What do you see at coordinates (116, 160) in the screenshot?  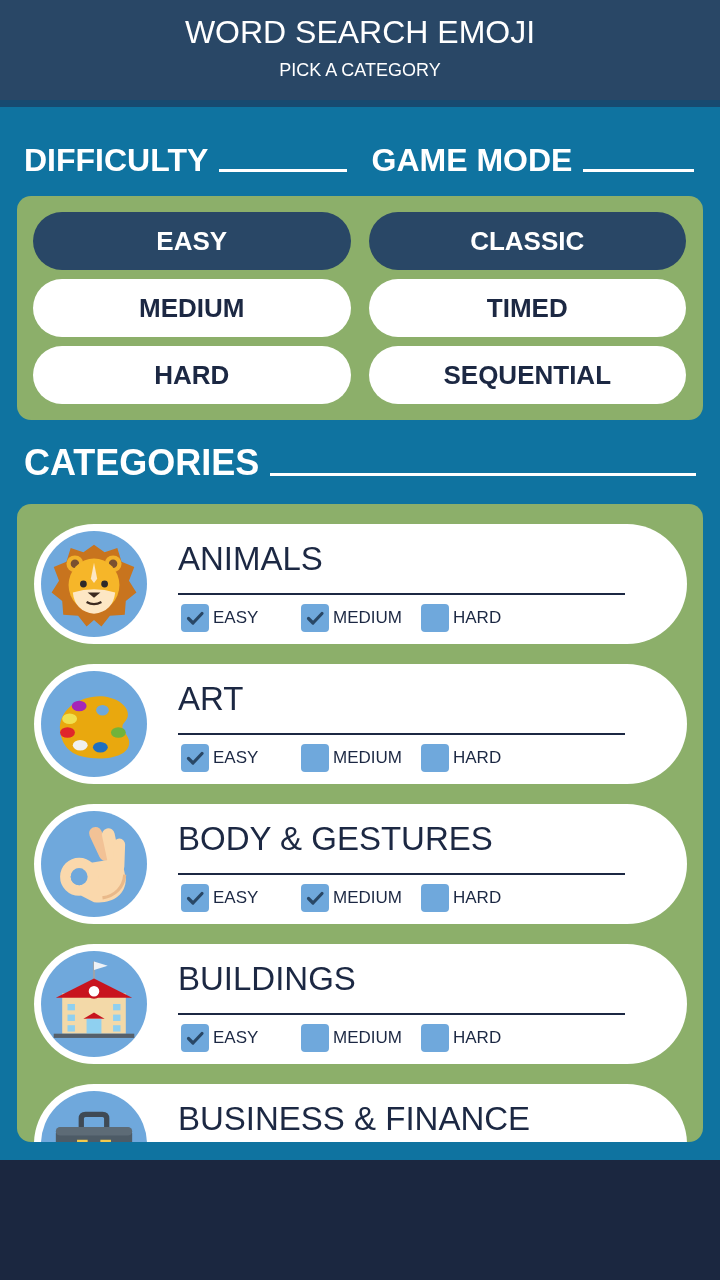 I see `section-heading: DIFFICULTY` at bounding box center [116, 160].